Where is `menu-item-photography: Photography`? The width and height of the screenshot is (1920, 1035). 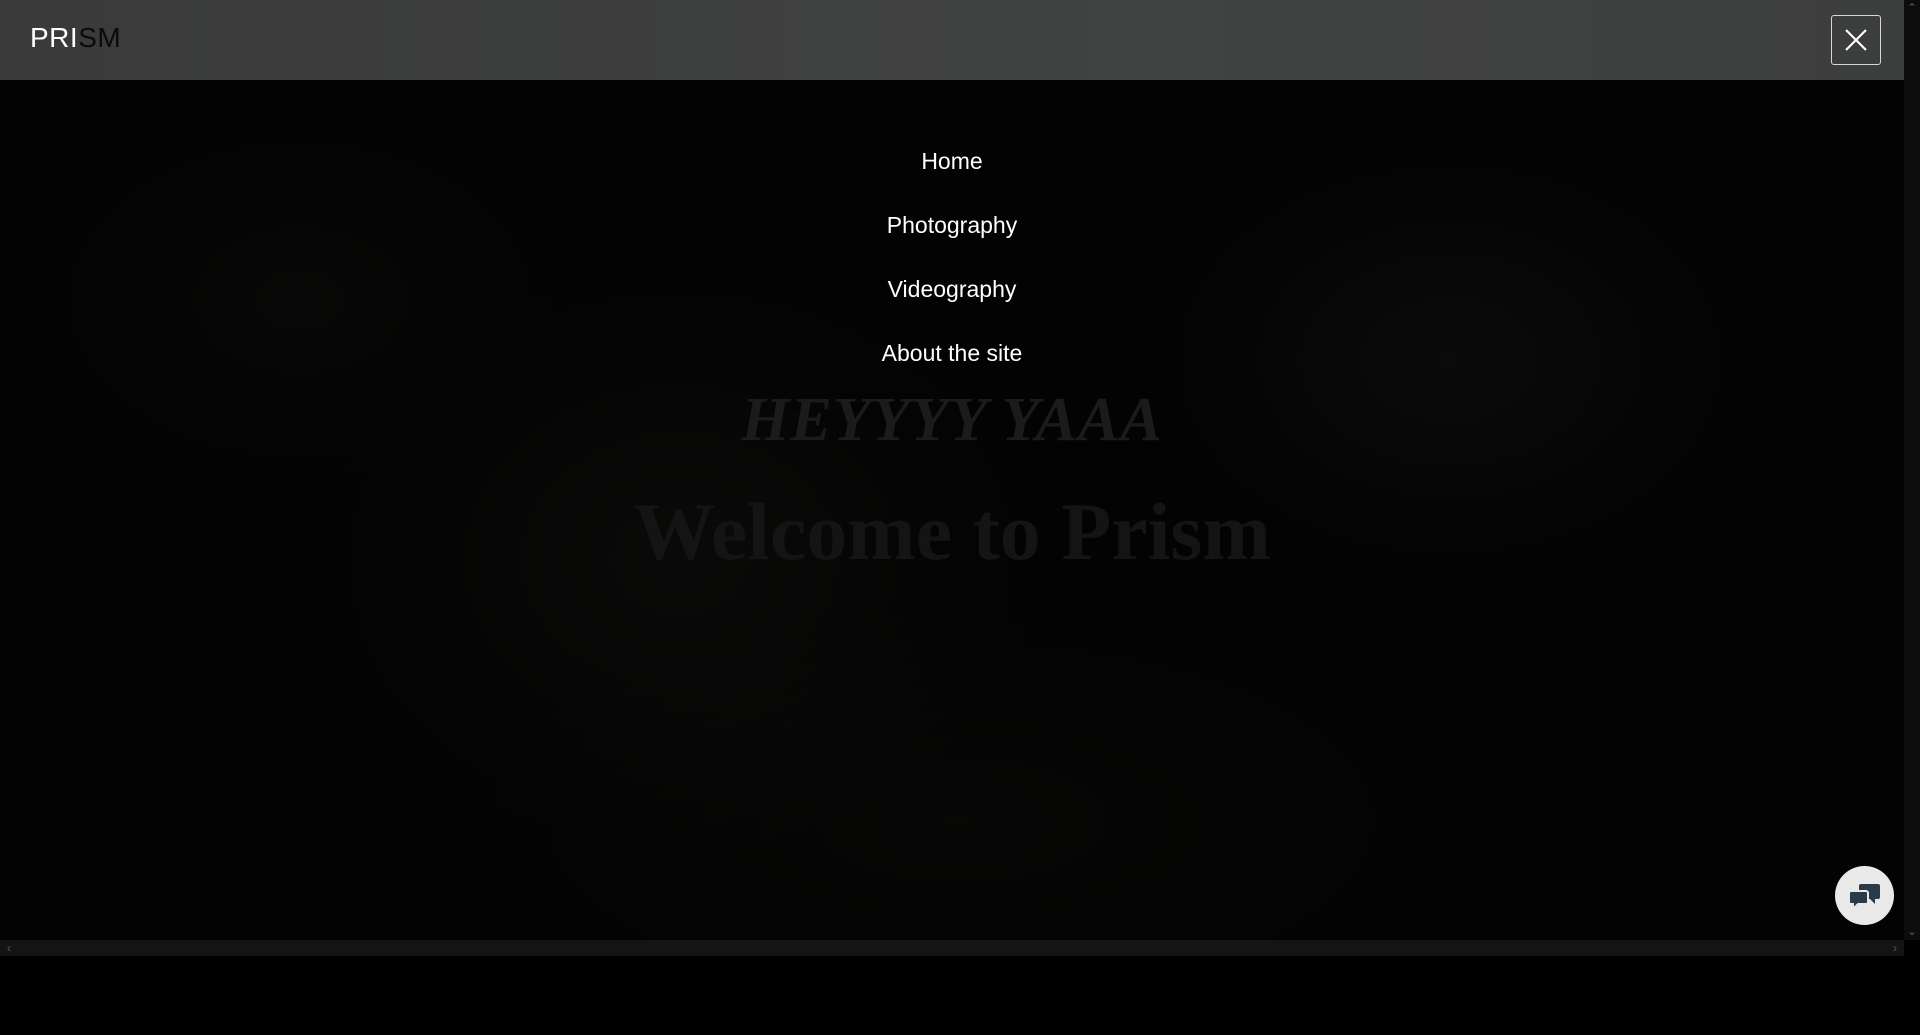 menu-item-photography: Photography is located at coordinates (952, 225).